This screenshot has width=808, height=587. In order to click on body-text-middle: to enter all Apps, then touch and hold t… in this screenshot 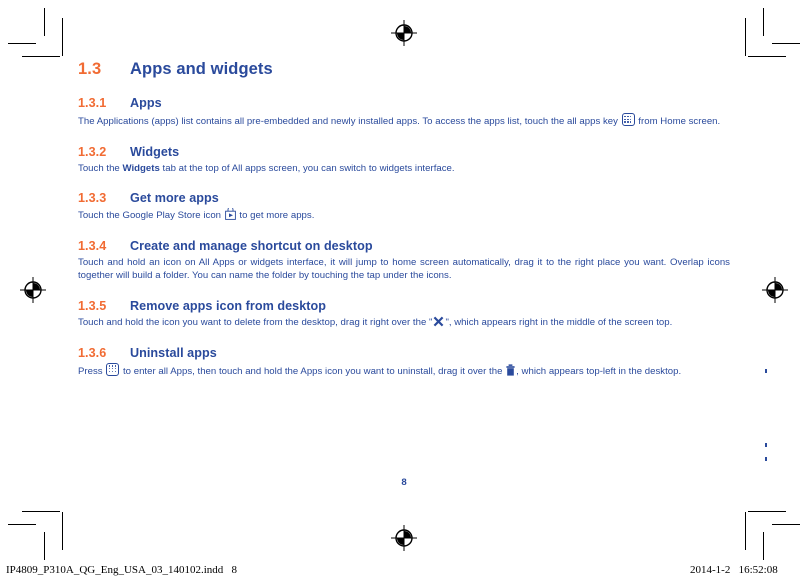, I will do `click(313, 371)`.